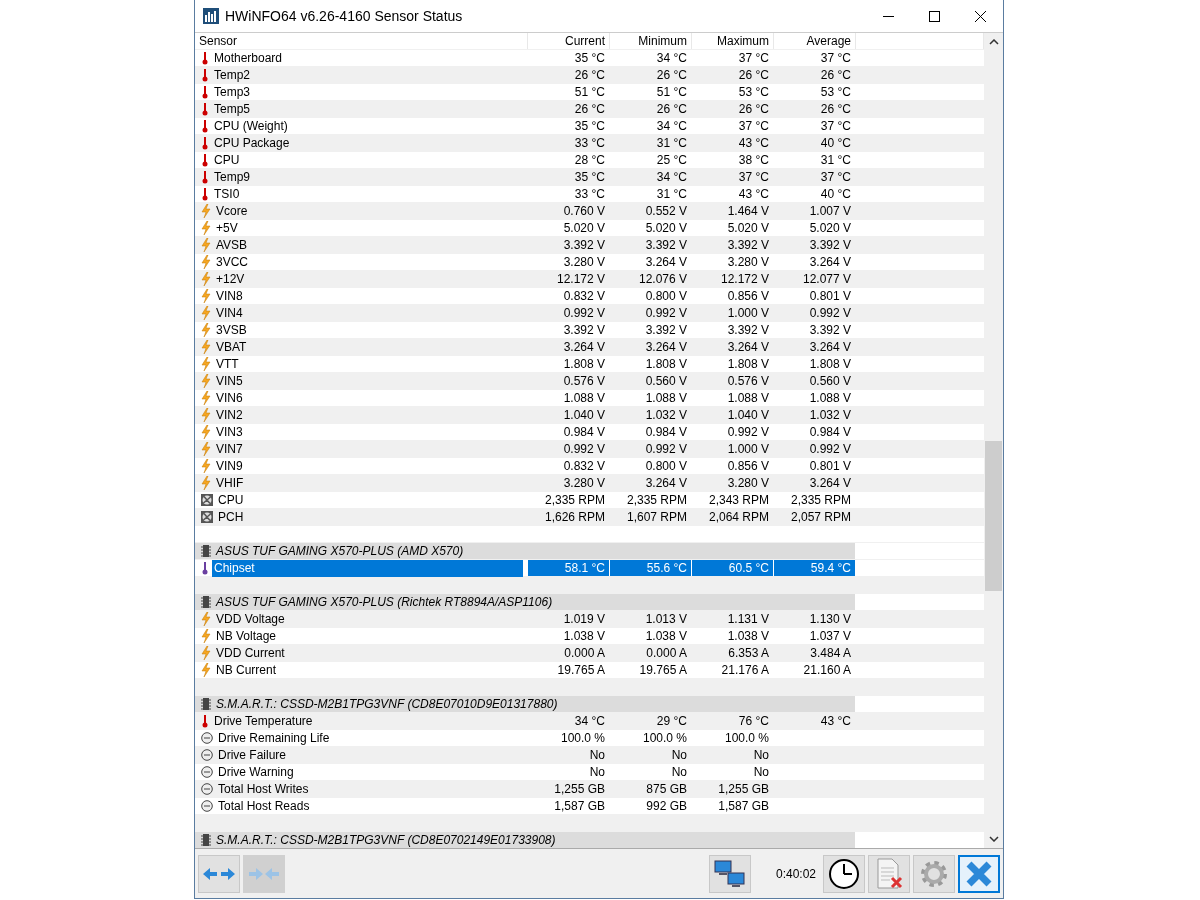 The image size is (1200, 900). Describe the element at coordinates (589, 194) in the screenshot. I see `sensor-row: TSI0 33 °C 31 °C 43 °C 40 °C` at that location.